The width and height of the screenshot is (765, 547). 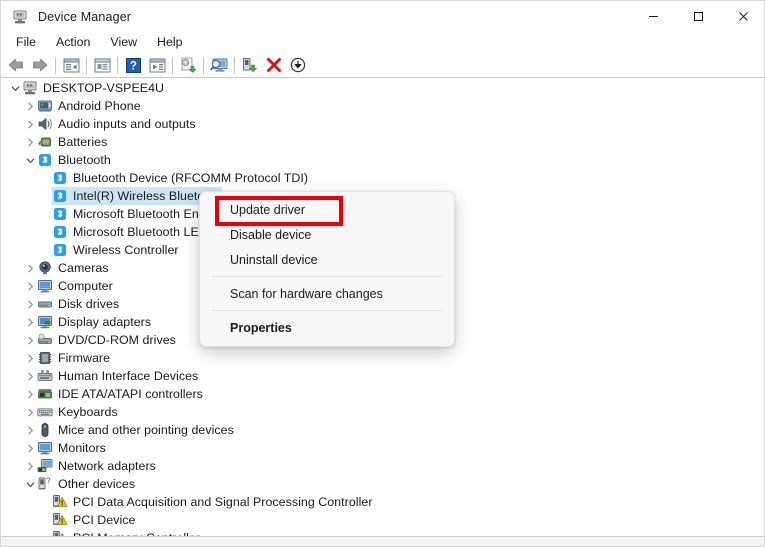 What do you see at coordinates (83, 142) in the screenshot?
I see `tree-node-label: Batteries` at bounding box center [83, 142].